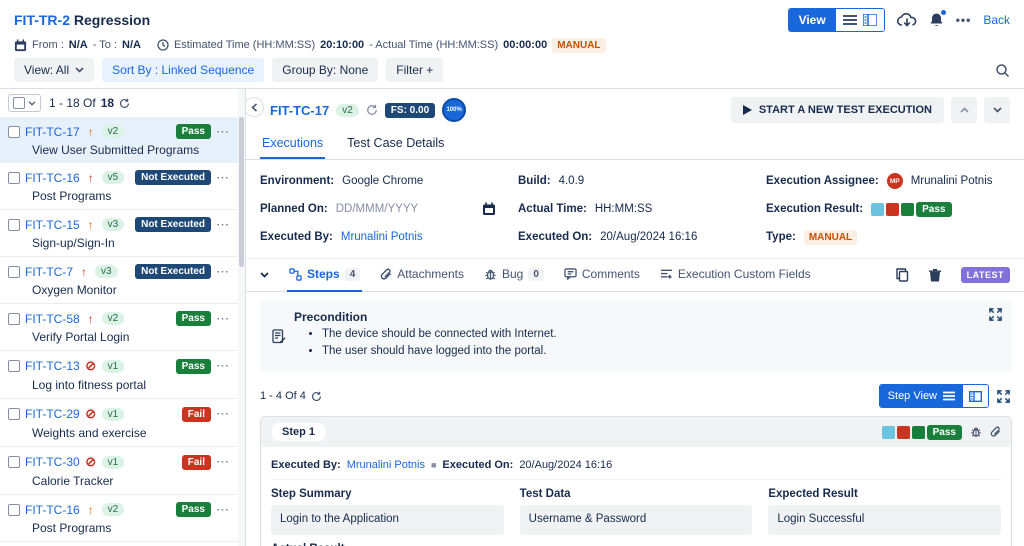  What do you see at coordinates (395, 145) in the screenshot?
I see `tab-test-case-details: Test Case Details` at bounding box center [395, 145].